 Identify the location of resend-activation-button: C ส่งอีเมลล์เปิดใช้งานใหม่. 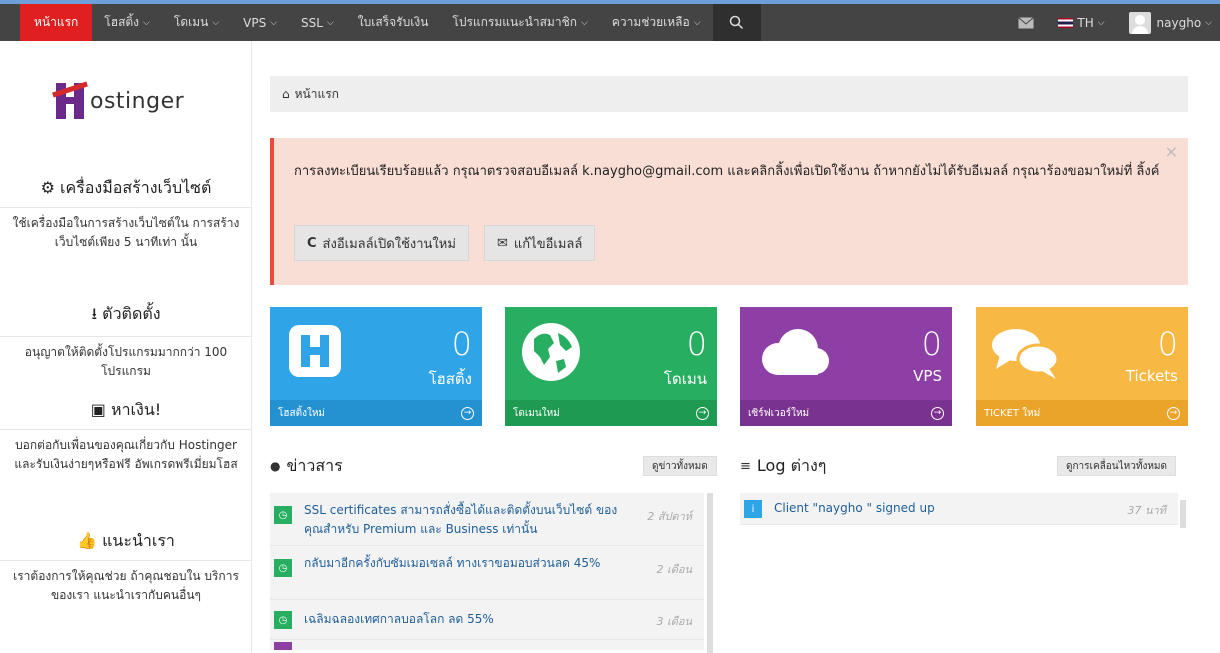
(381, 243).